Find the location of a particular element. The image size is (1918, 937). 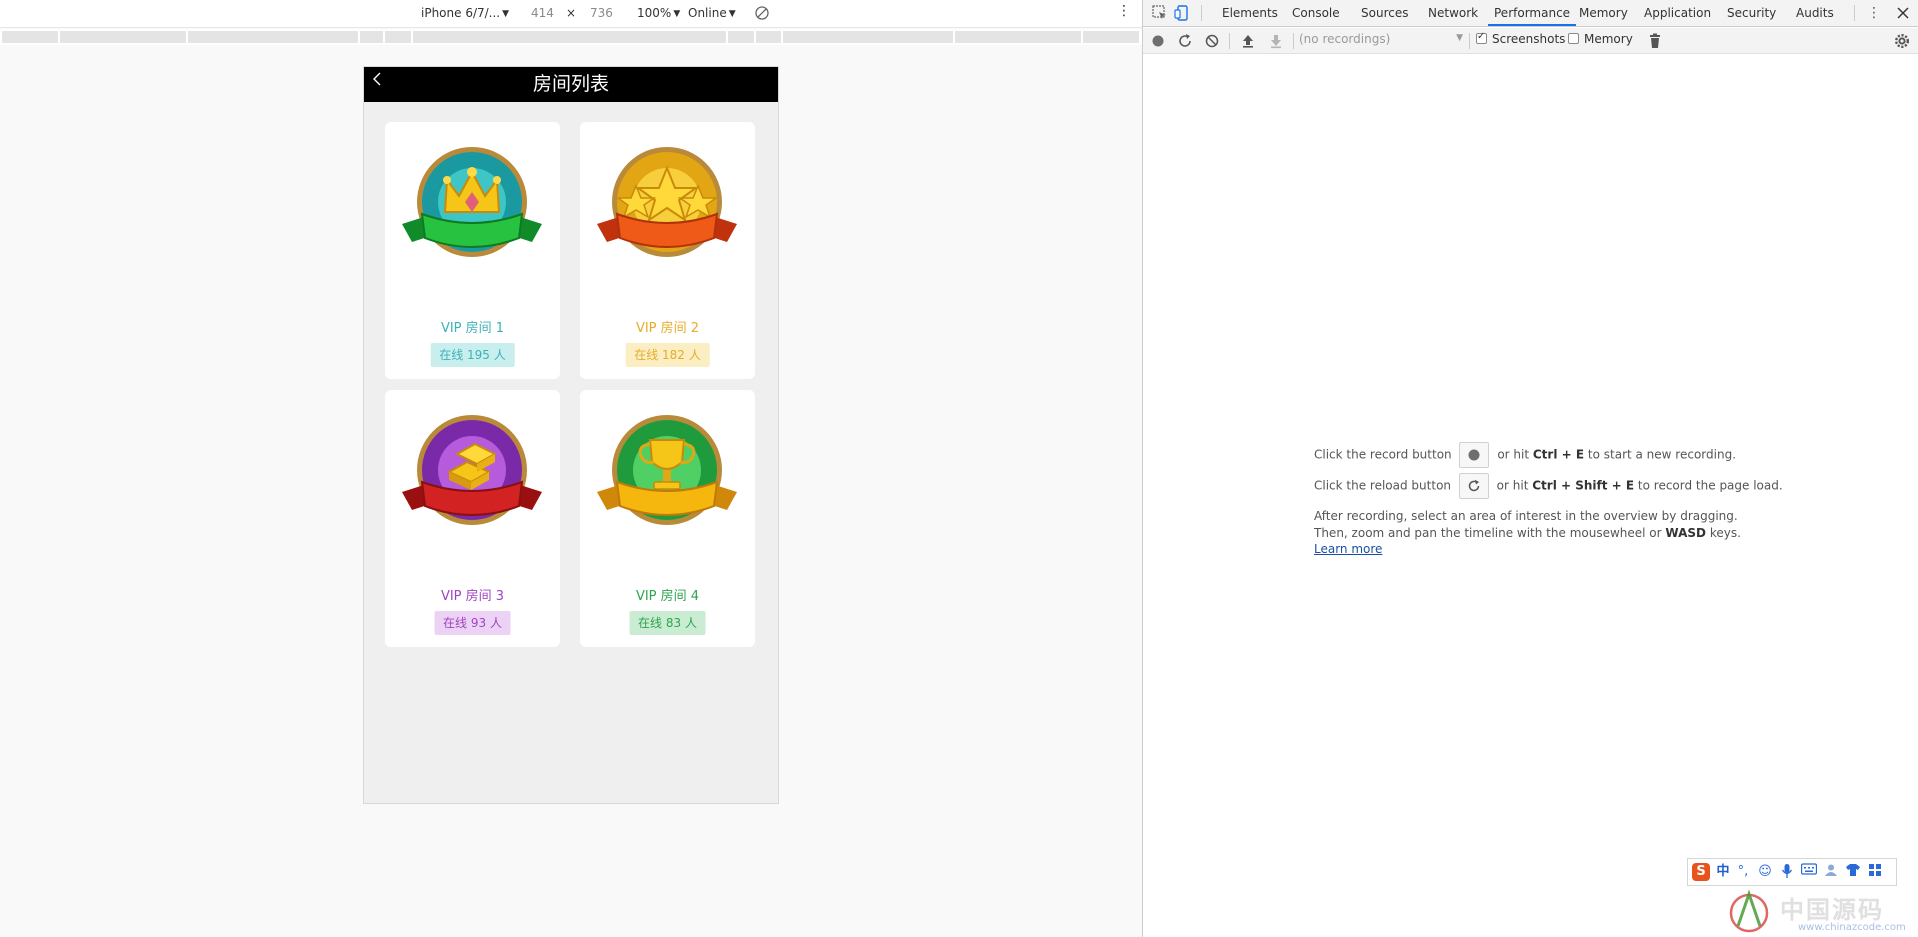

inspect-element-icon is located at coordinates (1160, 13).